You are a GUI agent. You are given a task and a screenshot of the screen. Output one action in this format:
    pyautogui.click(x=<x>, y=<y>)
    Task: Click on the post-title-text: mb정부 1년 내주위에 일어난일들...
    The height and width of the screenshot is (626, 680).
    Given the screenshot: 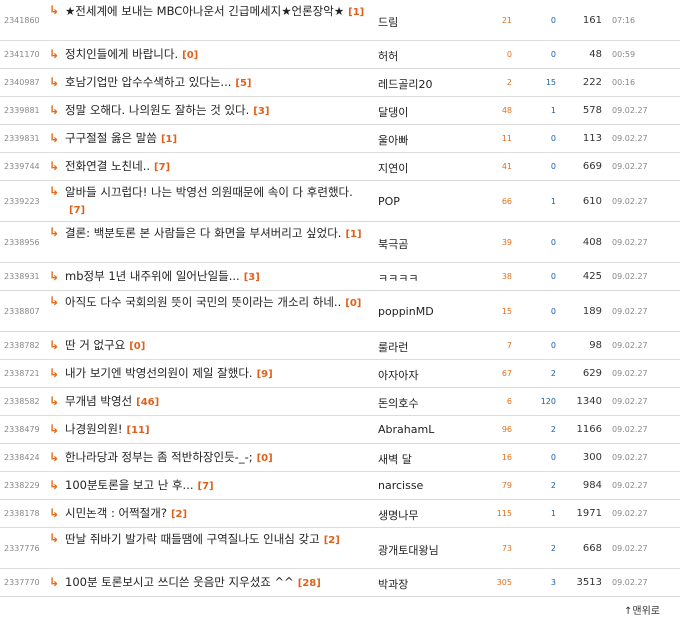 What is the action you would take?
    pyautogui.click(x=152, y=276)
    